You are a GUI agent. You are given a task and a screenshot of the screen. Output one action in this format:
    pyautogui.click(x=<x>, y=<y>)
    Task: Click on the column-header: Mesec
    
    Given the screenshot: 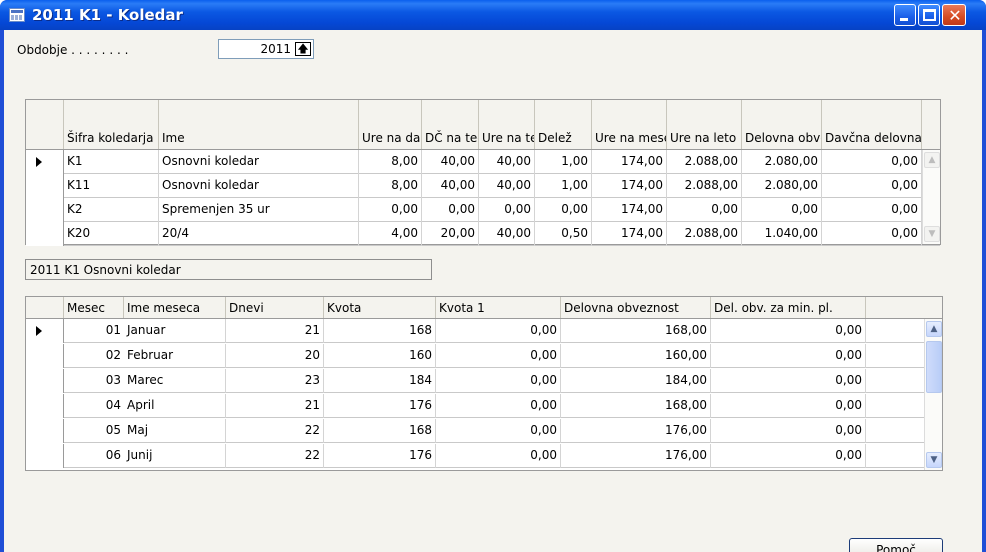 What is the action you would take?
    pyautogui.click(x=94, y=307)
    